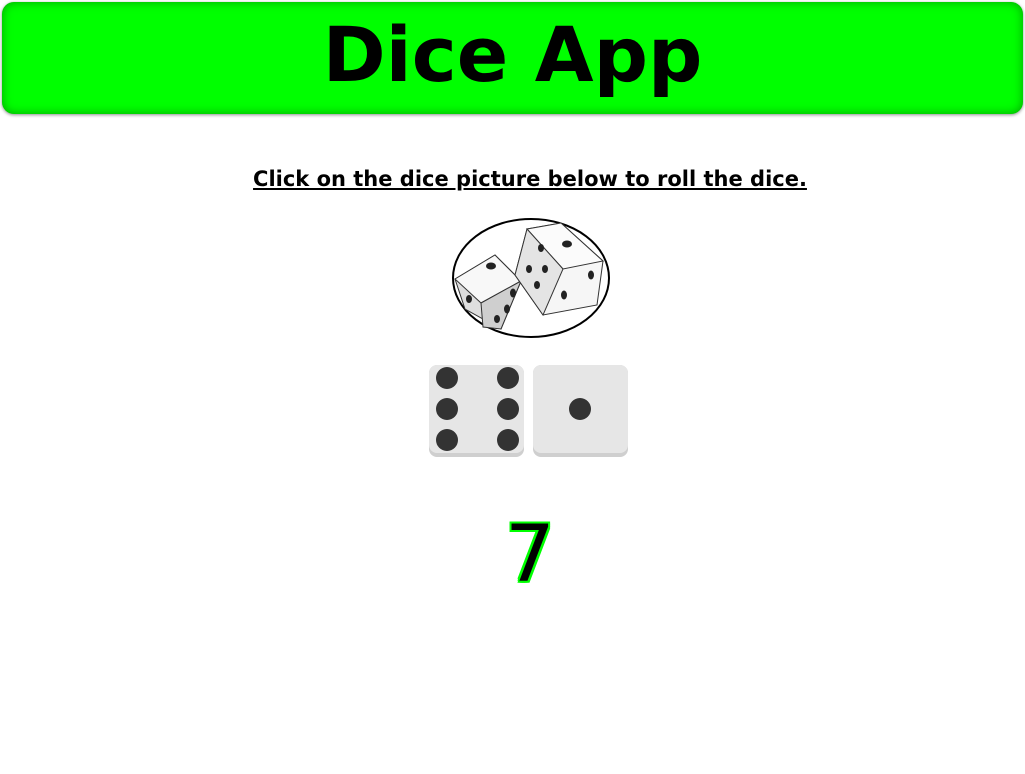  What do you see at coordinates (531, 278) in the screenshot?
I see `roll-dice-button` at bounding box center [531, 278].